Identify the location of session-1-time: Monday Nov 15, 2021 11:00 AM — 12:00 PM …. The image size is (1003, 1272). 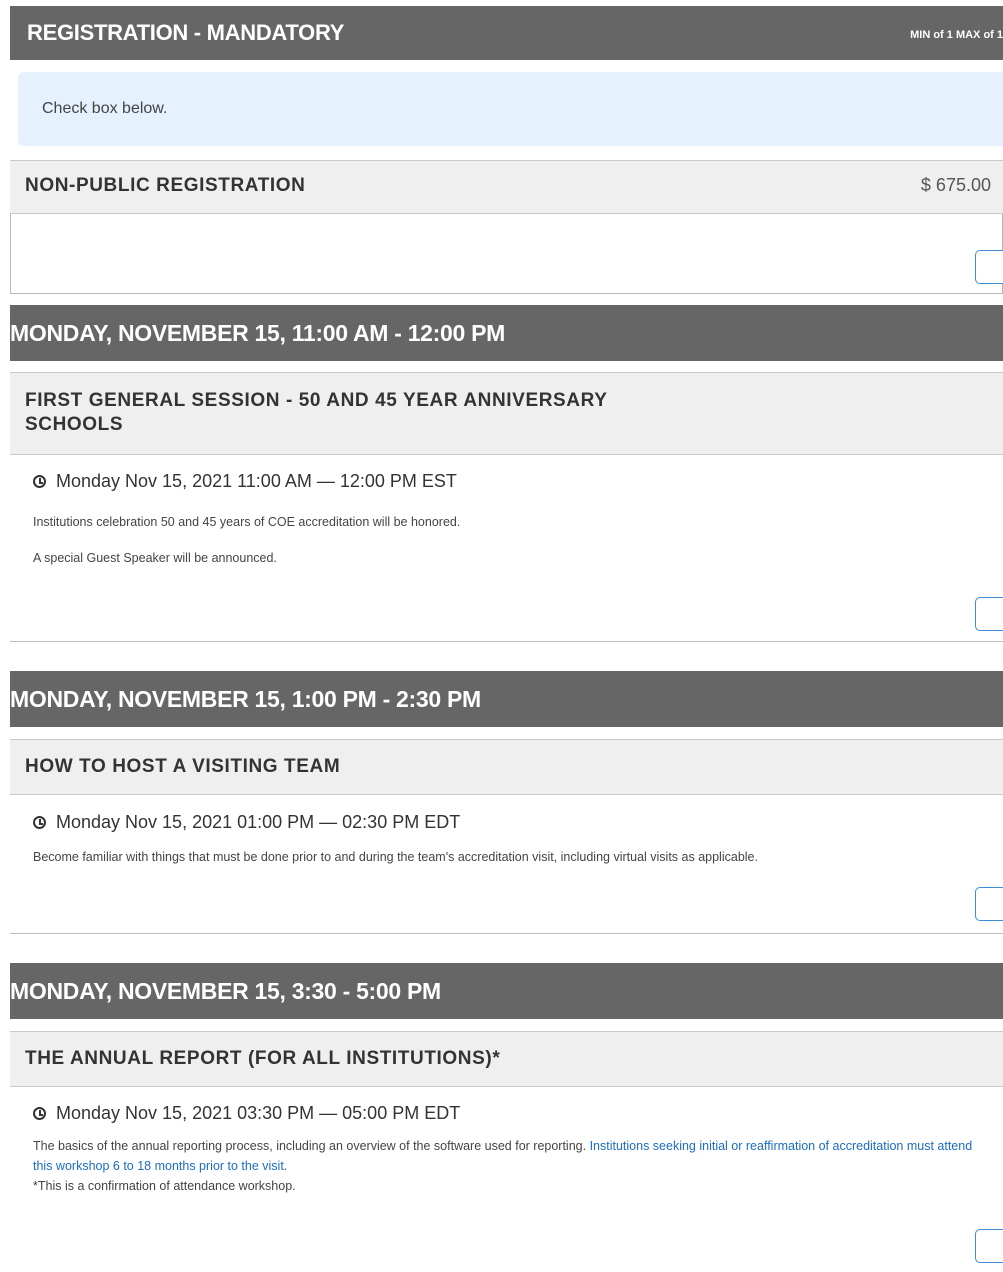
(245, 481).